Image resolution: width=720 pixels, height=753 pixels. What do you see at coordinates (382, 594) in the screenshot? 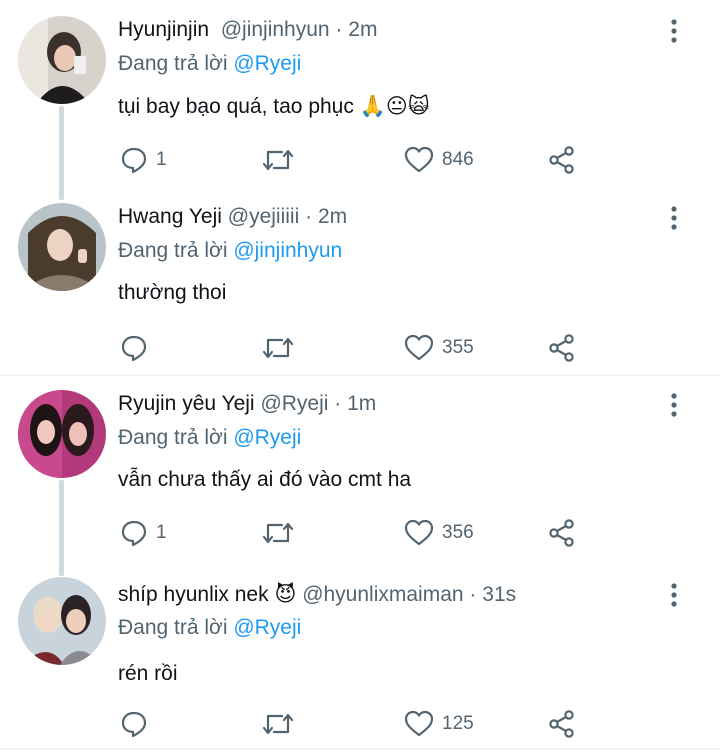
I see `user-handle: @hyunlixmaiman` at bounding box center [382, 594].